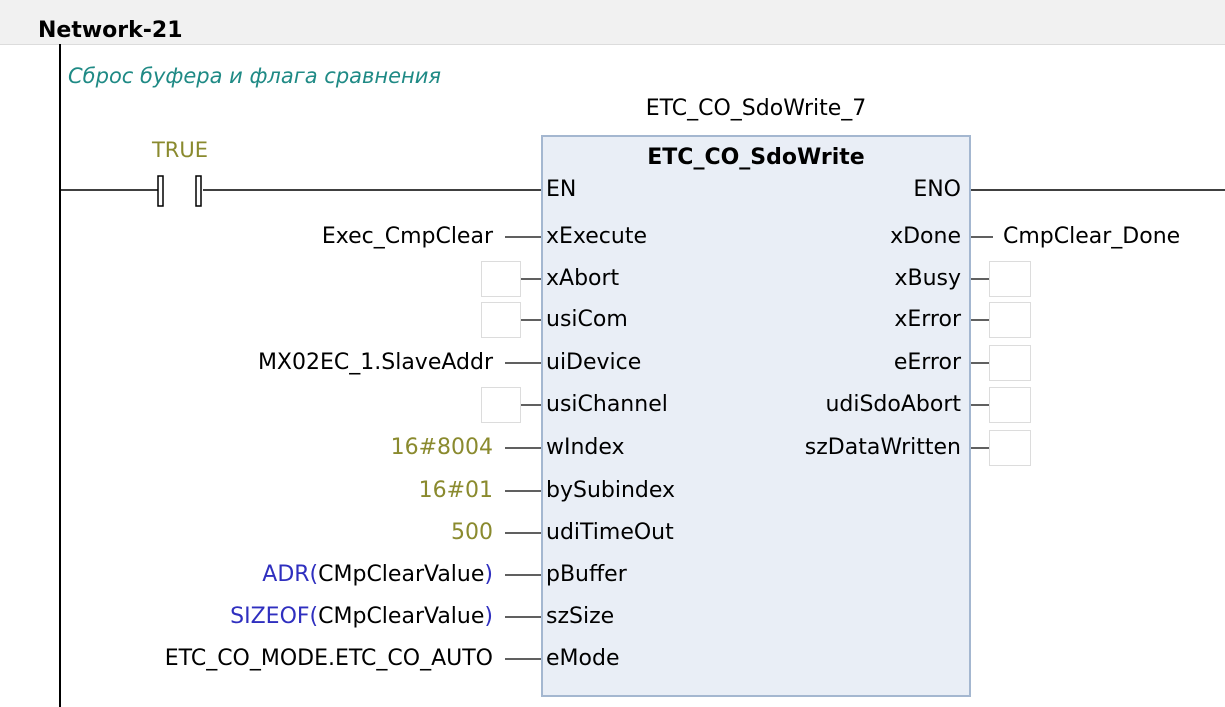 This screenshot has height=707, width=1225. What do you see at coordinates (610, 532) in the screenshot?
I see `pin-uditimeout: udiTimeOut` at bounding box center [610, 532].